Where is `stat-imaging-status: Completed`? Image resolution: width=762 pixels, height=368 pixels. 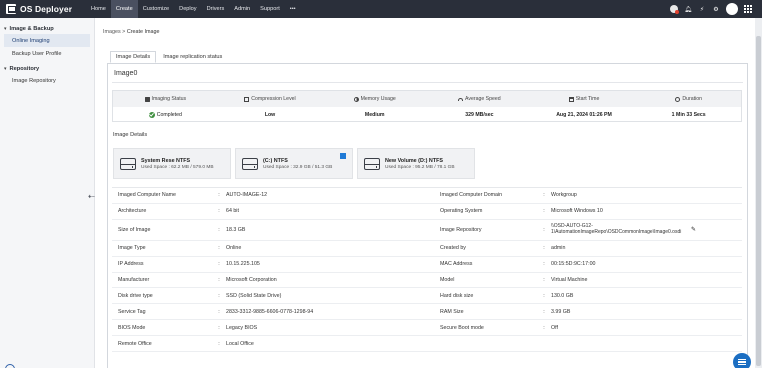
stat-imaging-status: Completed is located at coordinates (165, 114).